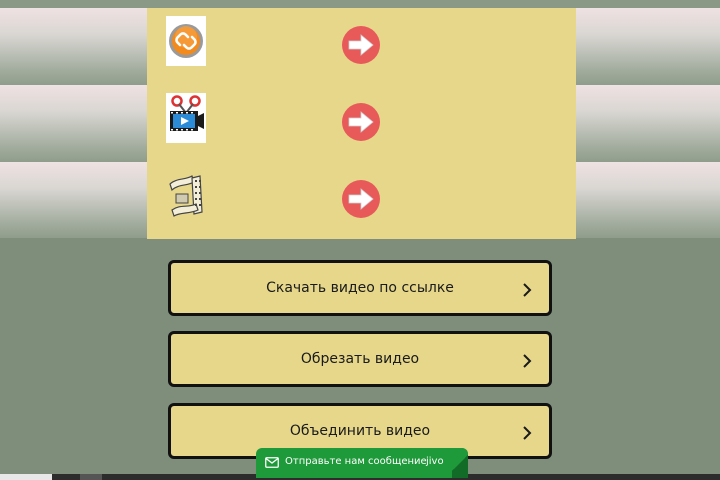  I want to click on tool-row-cut, so click(361, 123).